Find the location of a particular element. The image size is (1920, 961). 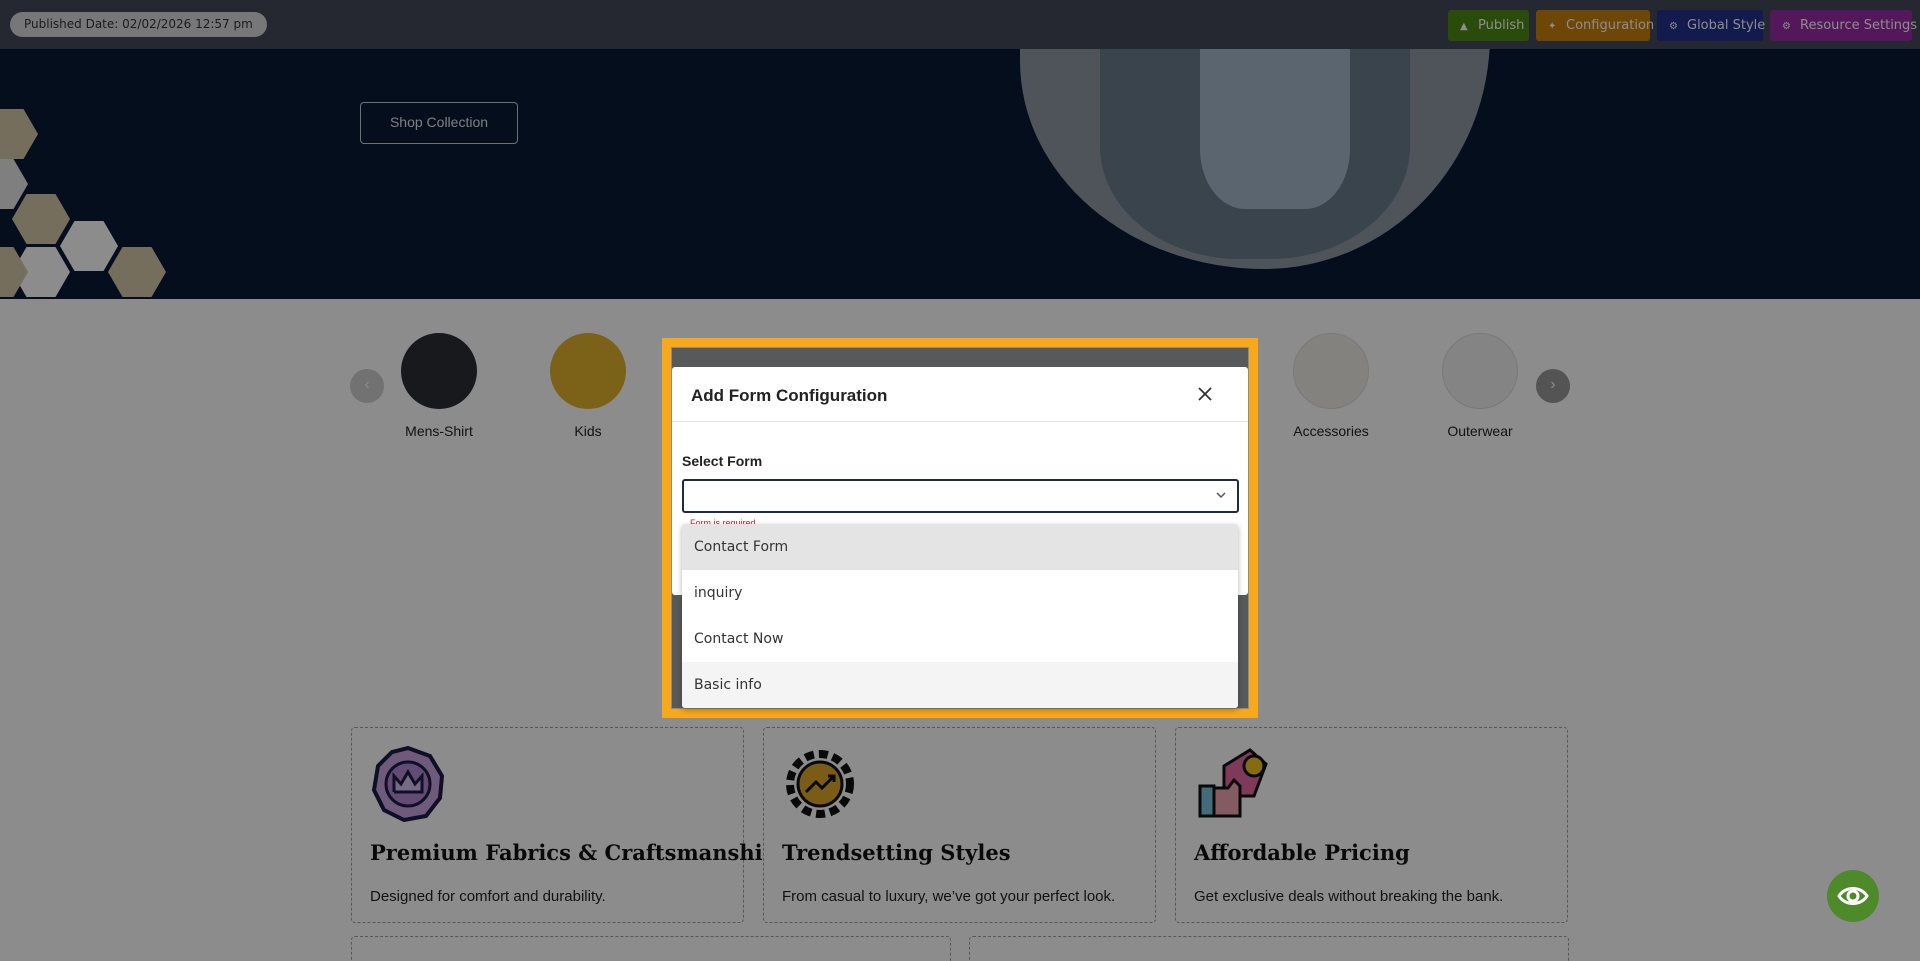

preview-button is located at coordinates (1853, 896).